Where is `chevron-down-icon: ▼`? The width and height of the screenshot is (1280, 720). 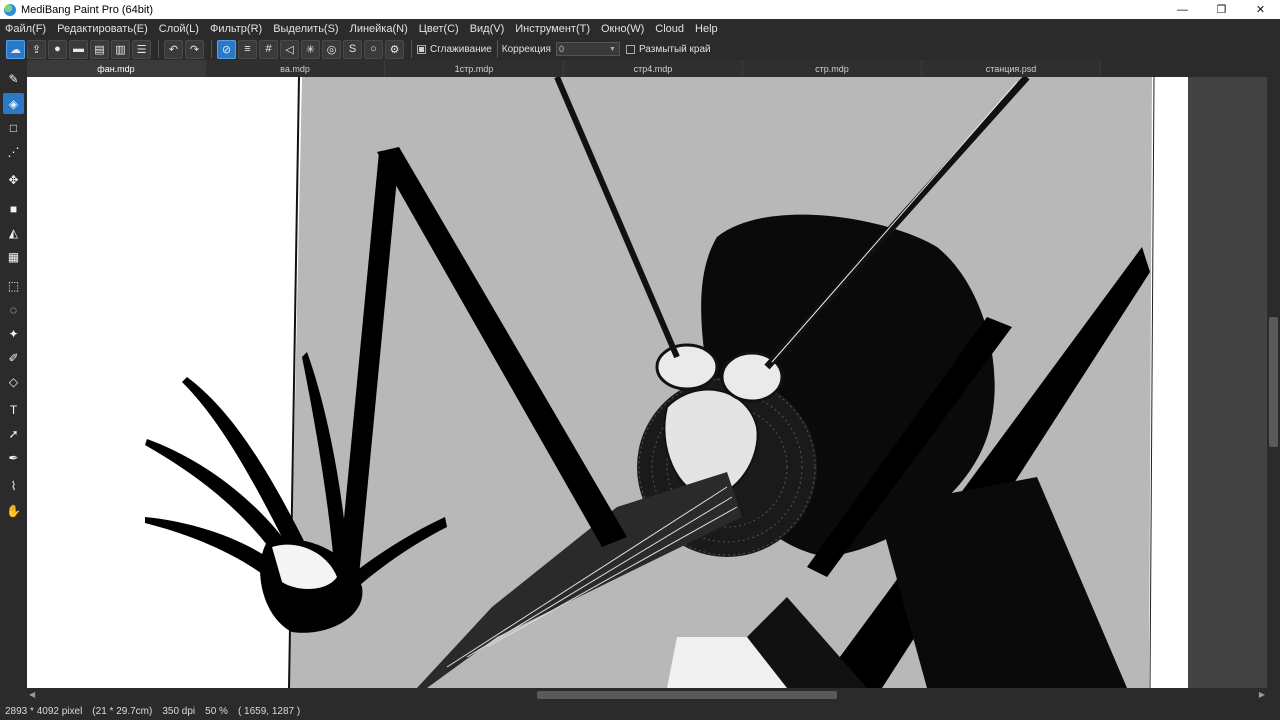
chevron-down-icon: ▼ is located at coordinates (612, 49).